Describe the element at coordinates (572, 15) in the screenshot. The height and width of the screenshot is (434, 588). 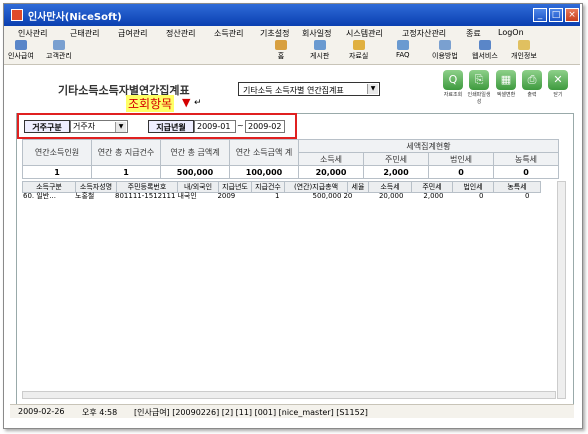
I see `close-window-button: ×` at that location.